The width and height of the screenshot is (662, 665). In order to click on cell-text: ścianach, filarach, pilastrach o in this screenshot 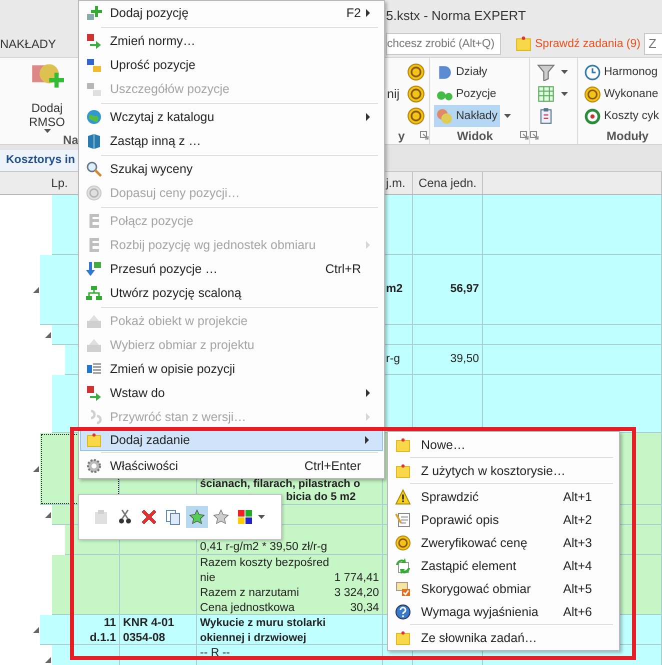, I will do `click(281, 484)`.